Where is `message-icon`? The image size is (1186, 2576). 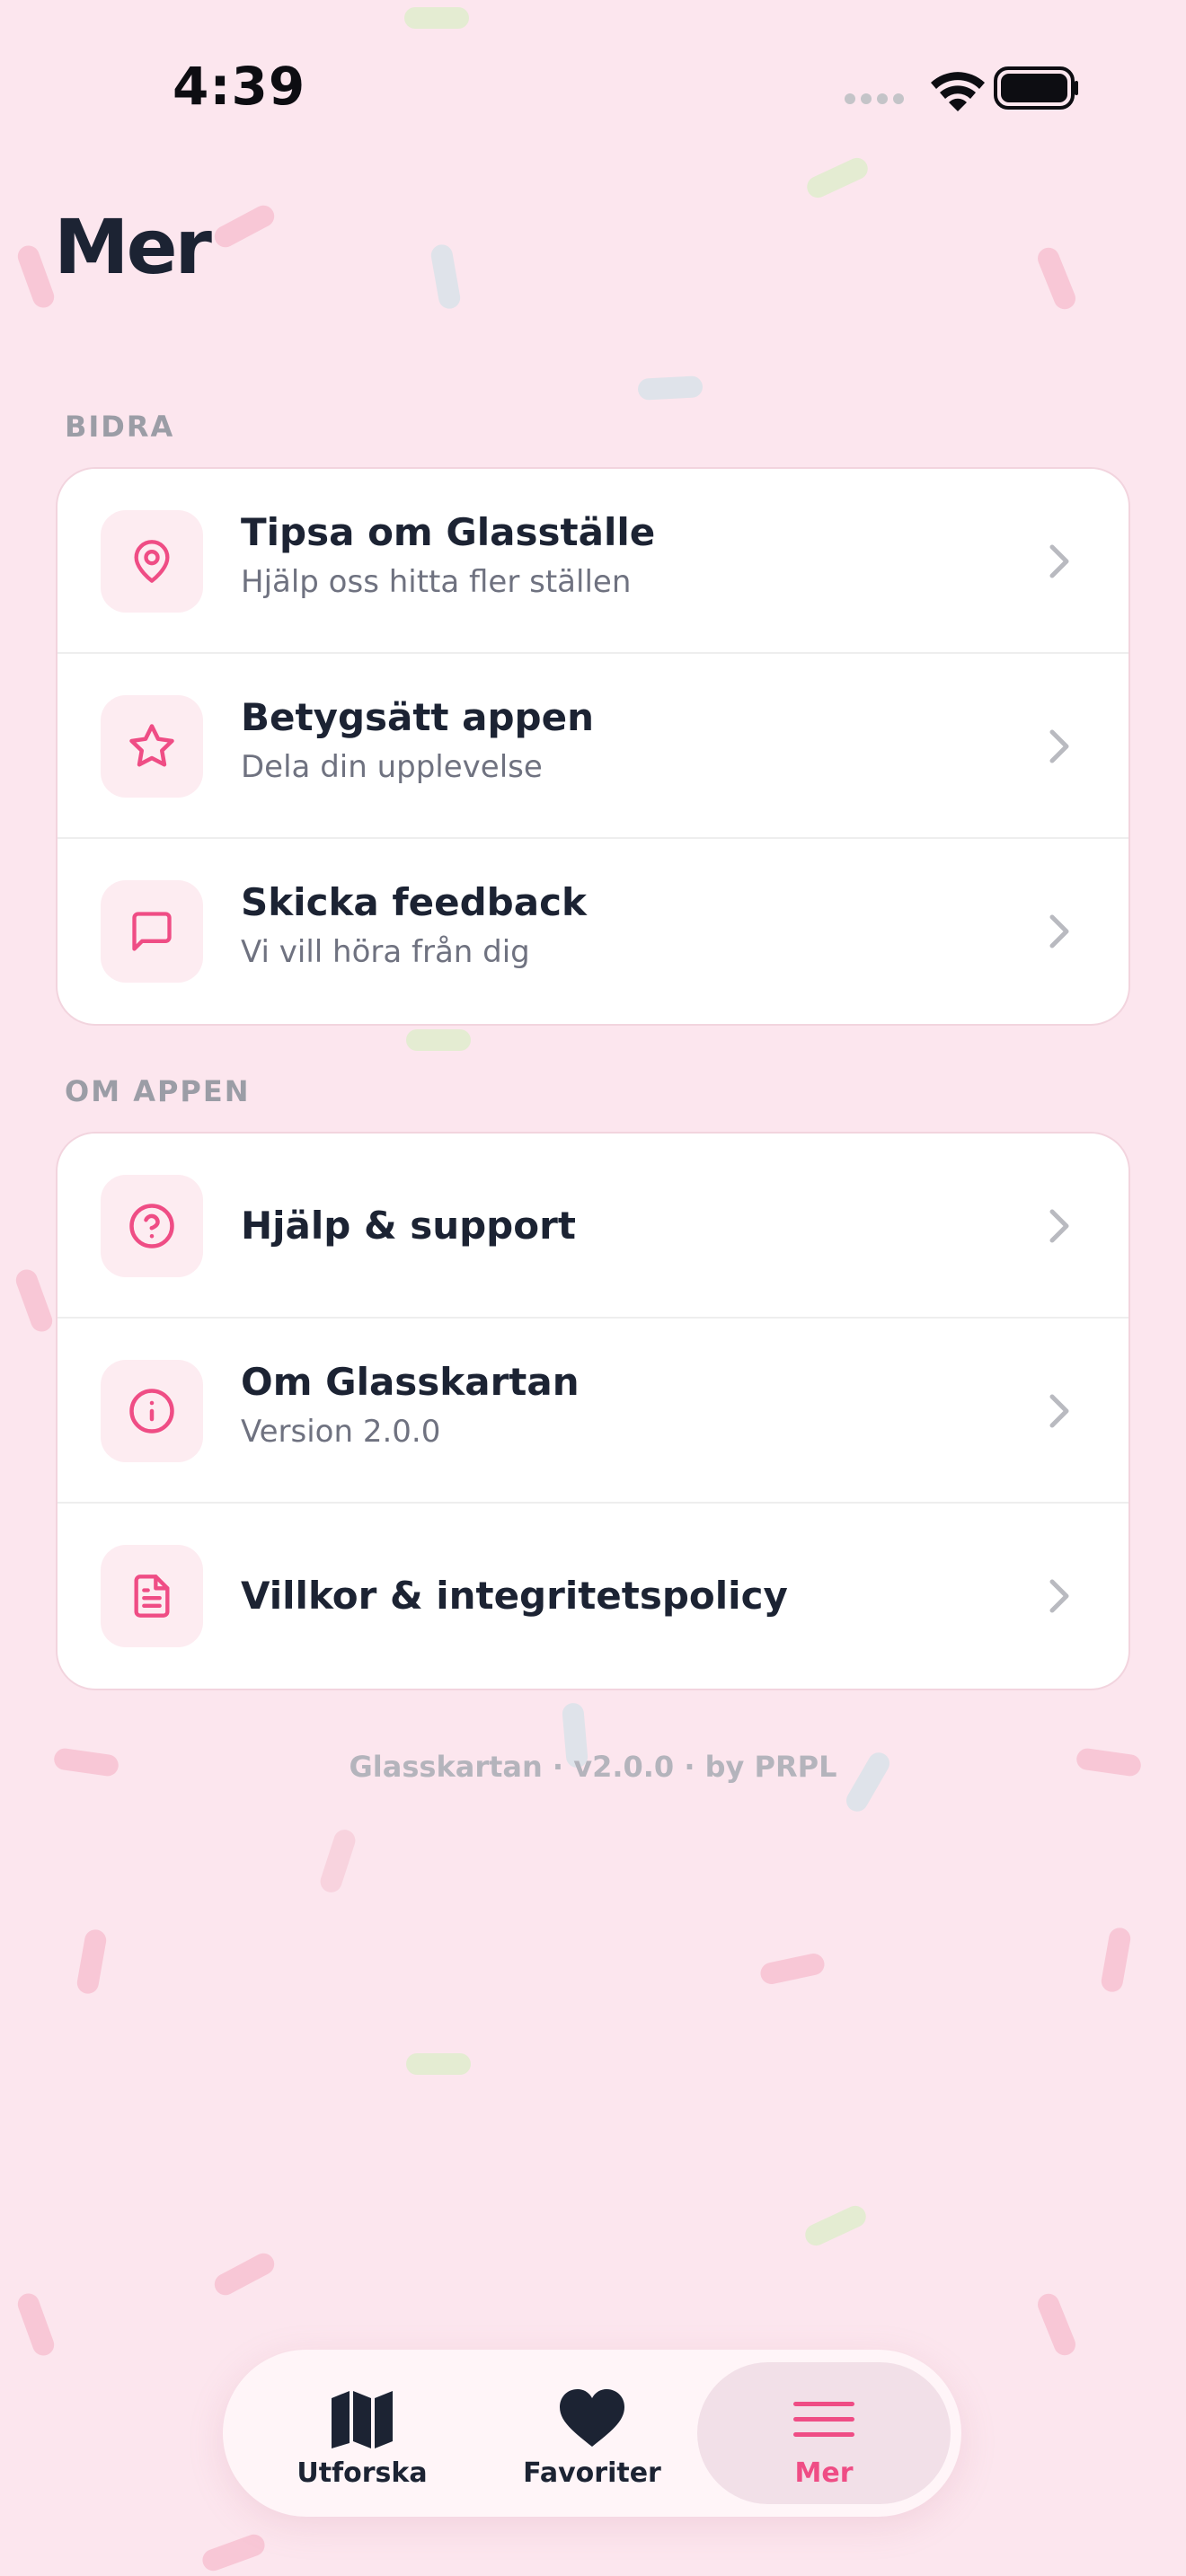
message-icon is located at coordinates (152, 932).